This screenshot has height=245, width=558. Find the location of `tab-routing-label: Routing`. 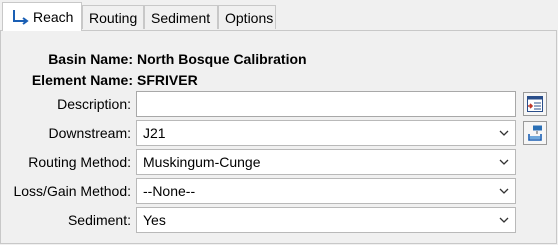

tab-routing-label: Routing is located at coordinates (113, 18).